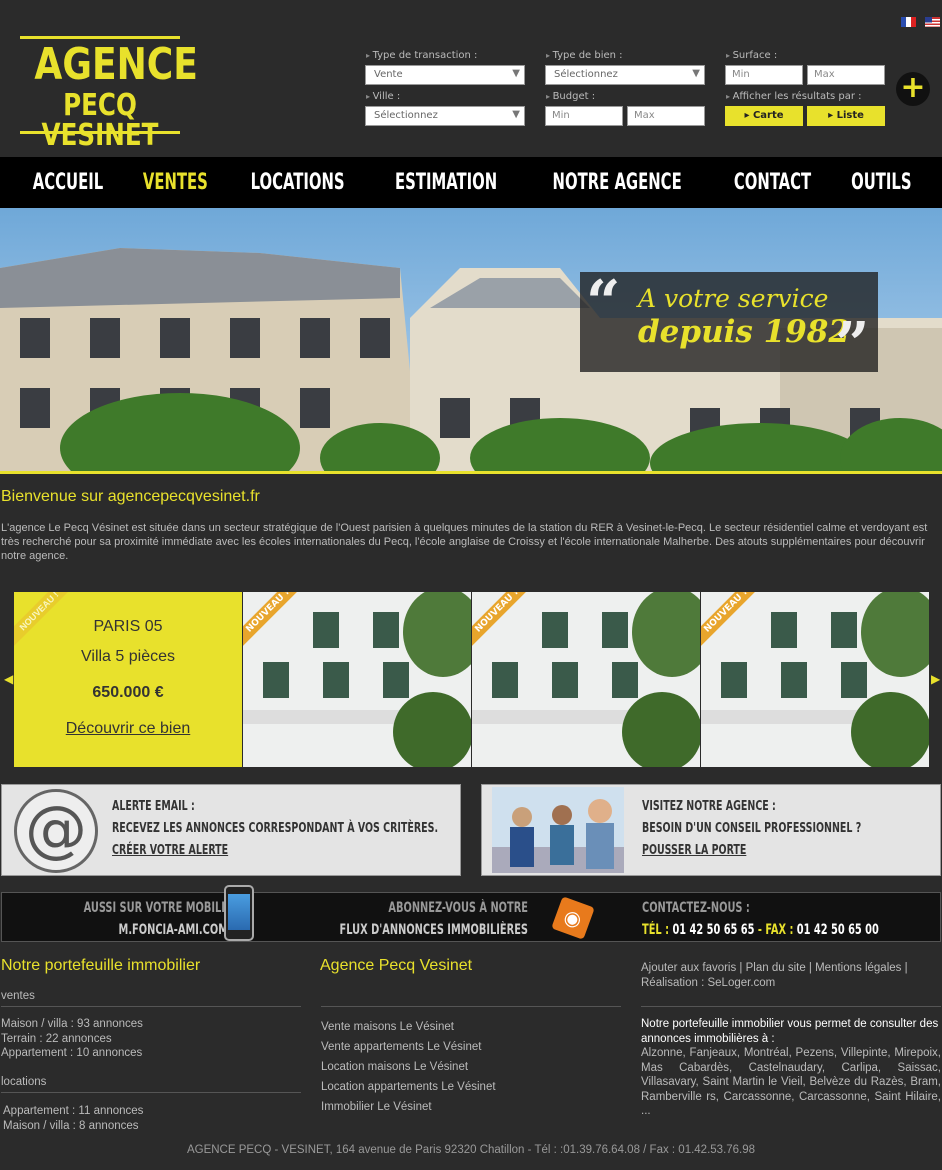 The height and width of the screenshot is (1170, 942). What do you see at coordinates (128, 729) in the screenshot?
I see `discover-link: Découvrir ce bien` at bounding box center [128, 729].